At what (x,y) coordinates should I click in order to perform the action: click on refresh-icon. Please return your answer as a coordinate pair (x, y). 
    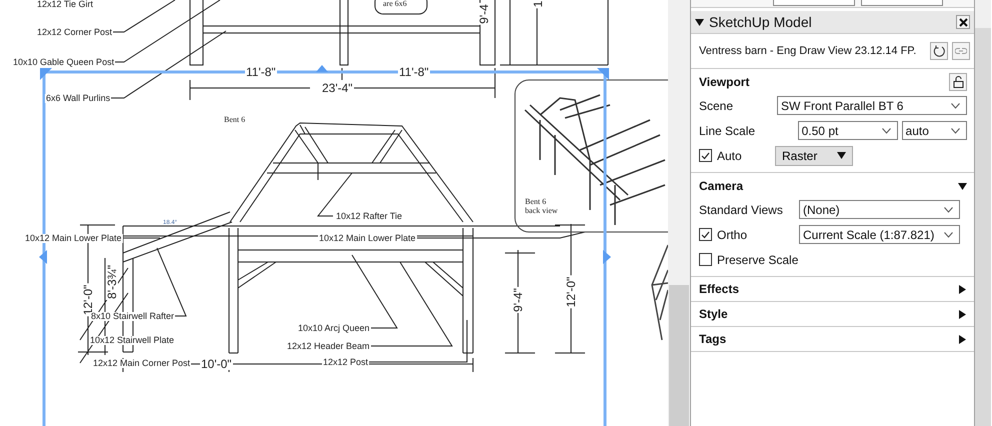
    Looking at the image, I should click on (939, 51).